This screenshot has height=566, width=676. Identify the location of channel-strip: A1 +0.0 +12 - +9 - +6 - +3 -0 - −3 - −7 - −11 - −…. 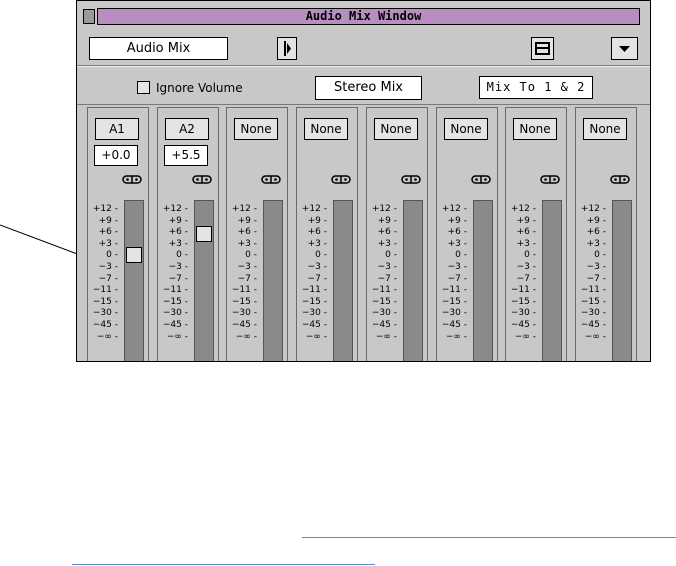
(118, 234).